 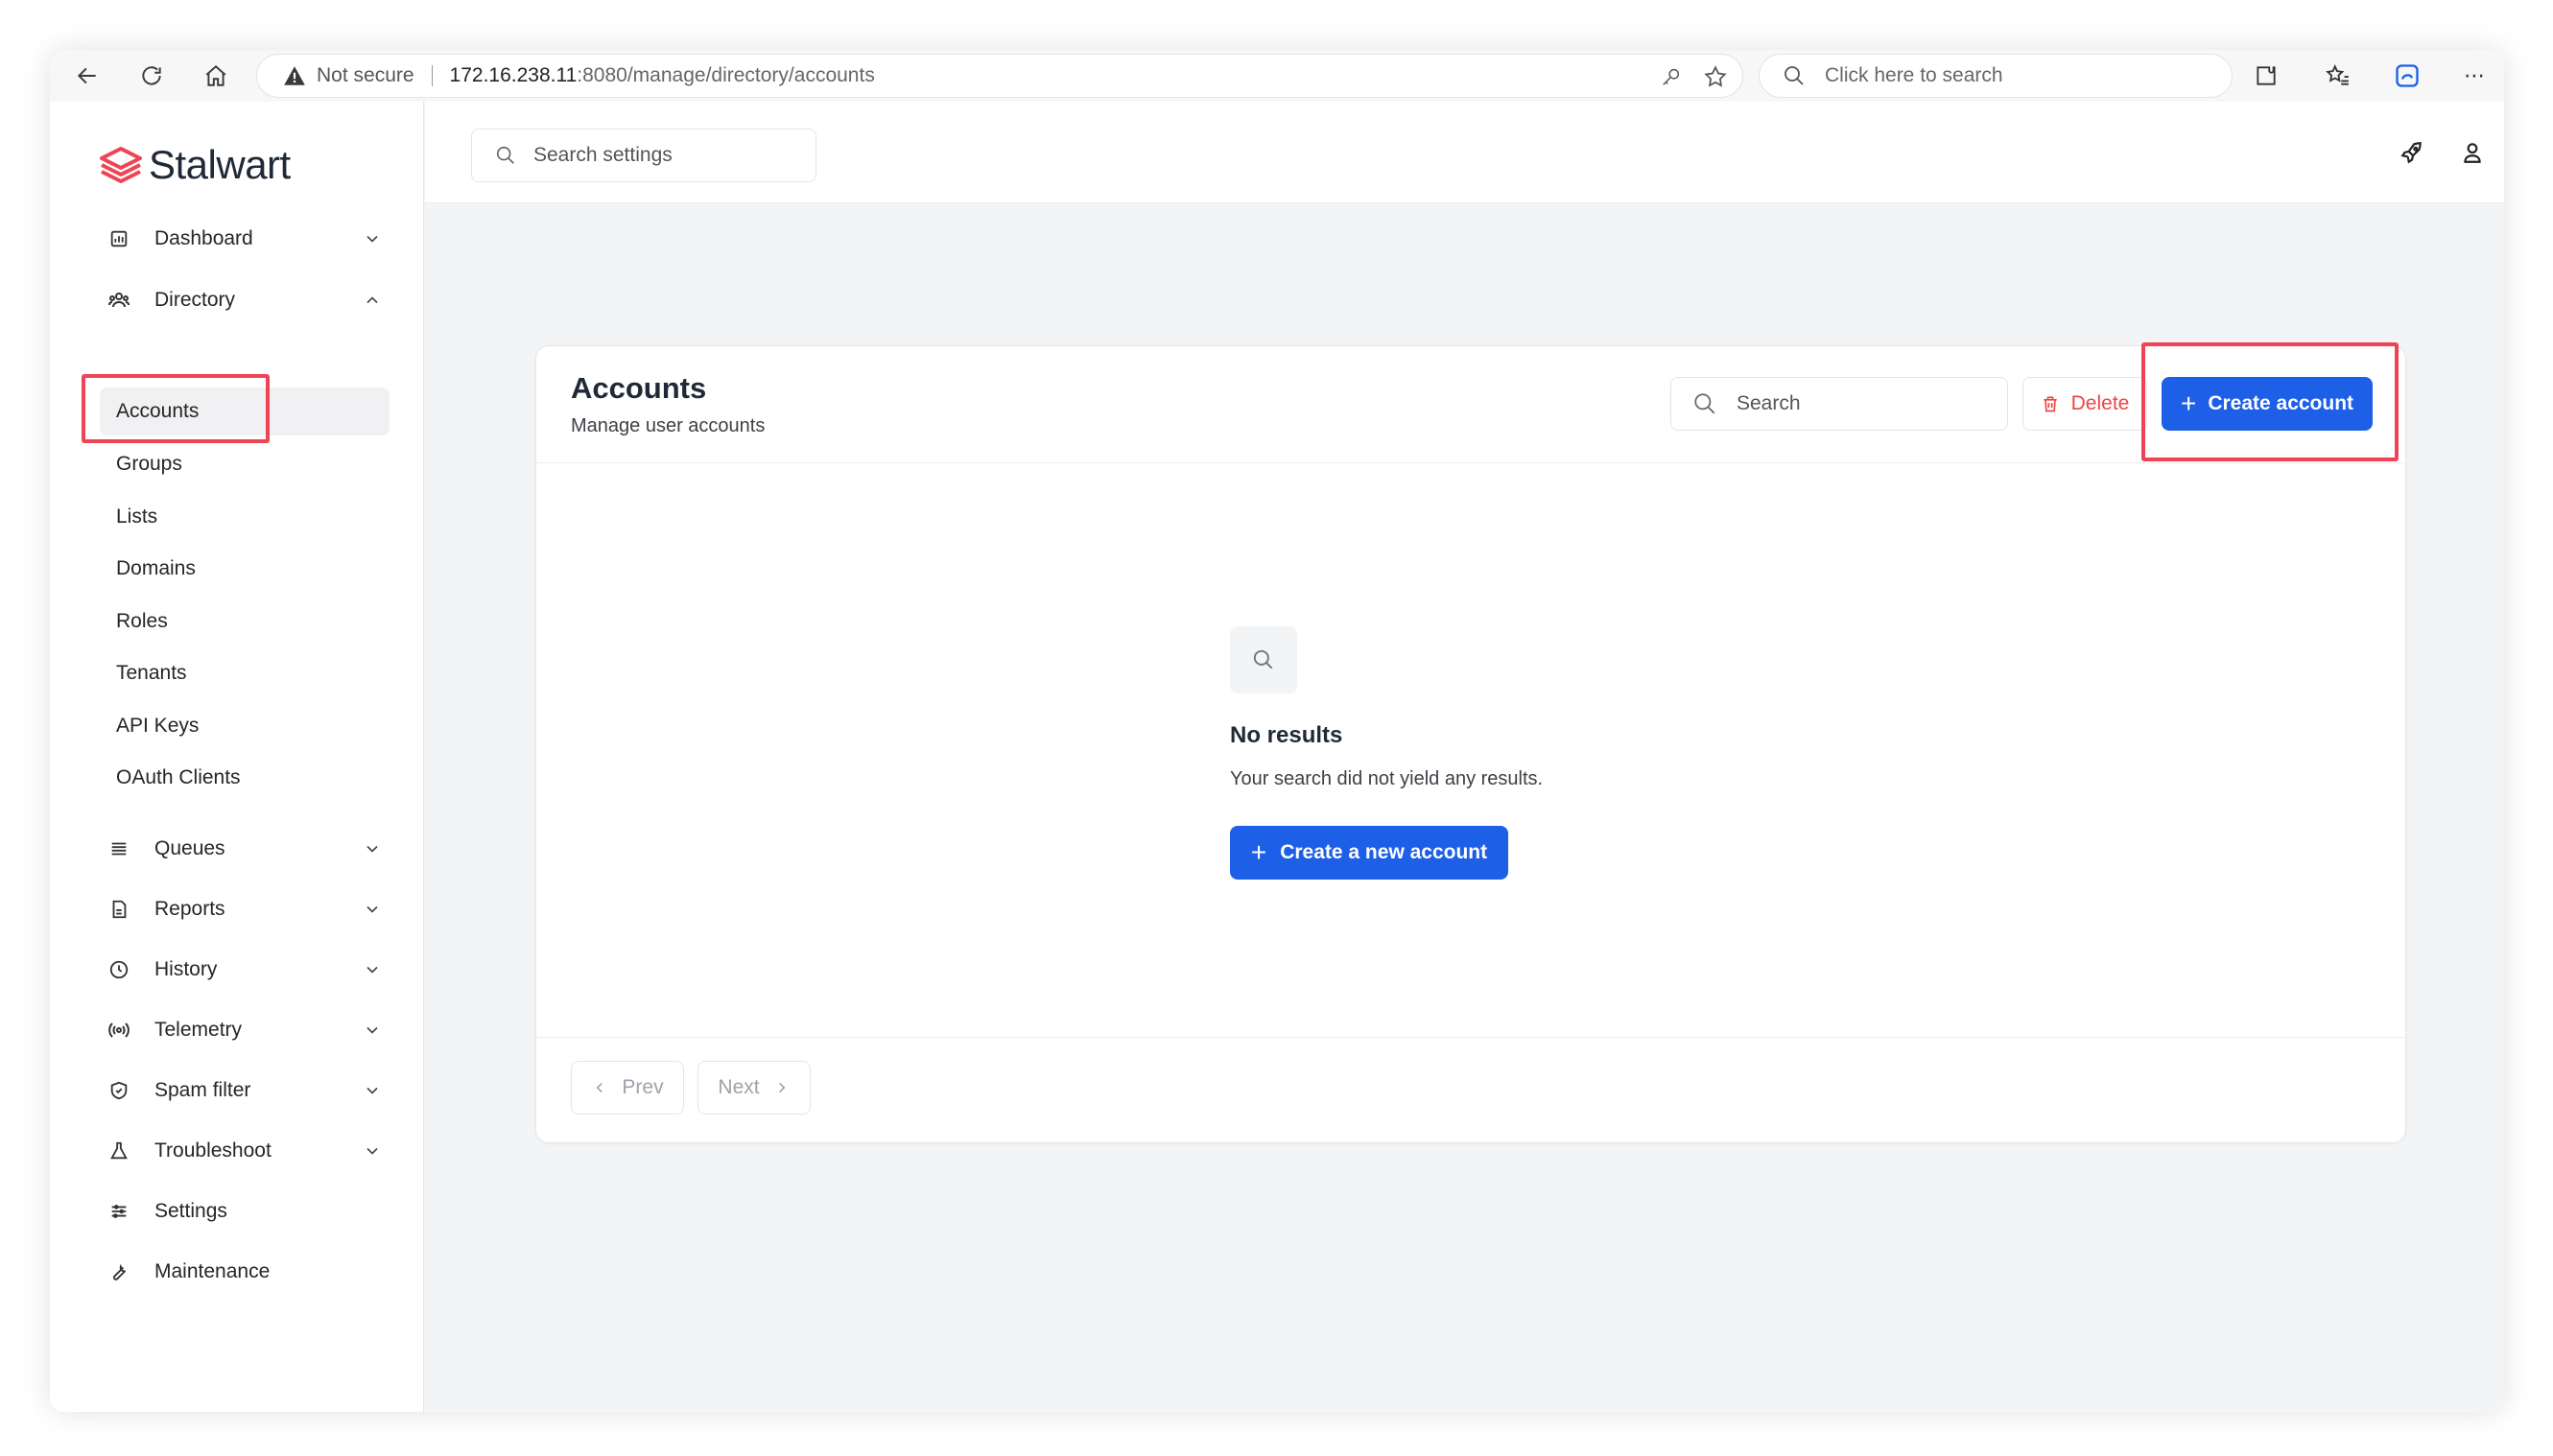 I want to click on sidebar-item-label: Telemetry, so click(x=198, y=1030).